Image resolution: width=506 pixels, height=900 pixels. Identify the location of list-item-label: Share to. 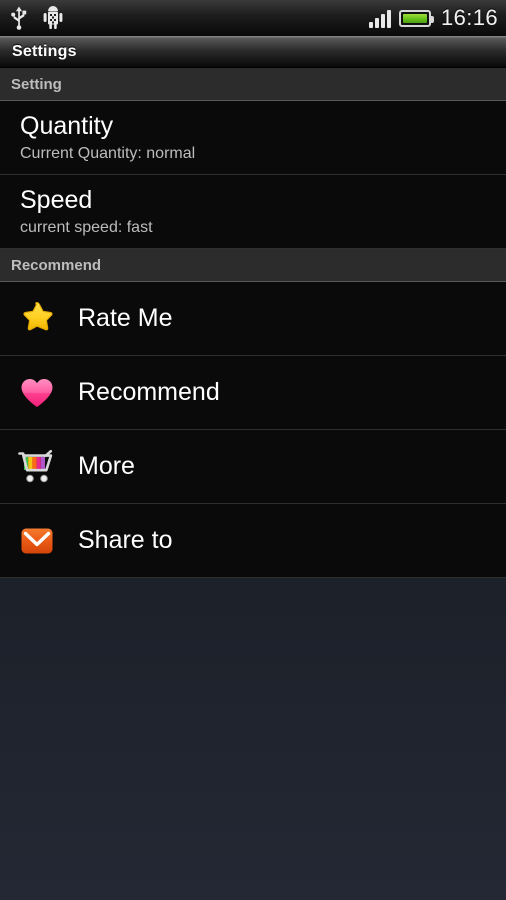
(125, 540).